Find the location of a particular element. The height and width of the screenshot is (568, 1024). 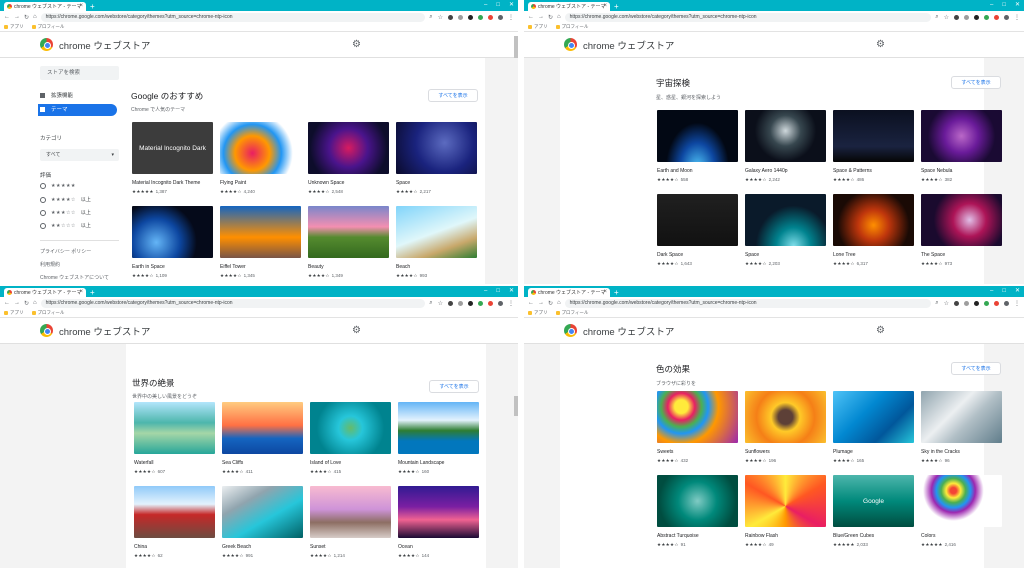

zoom-icon: ⌕ is located at coordinates (430, 17).